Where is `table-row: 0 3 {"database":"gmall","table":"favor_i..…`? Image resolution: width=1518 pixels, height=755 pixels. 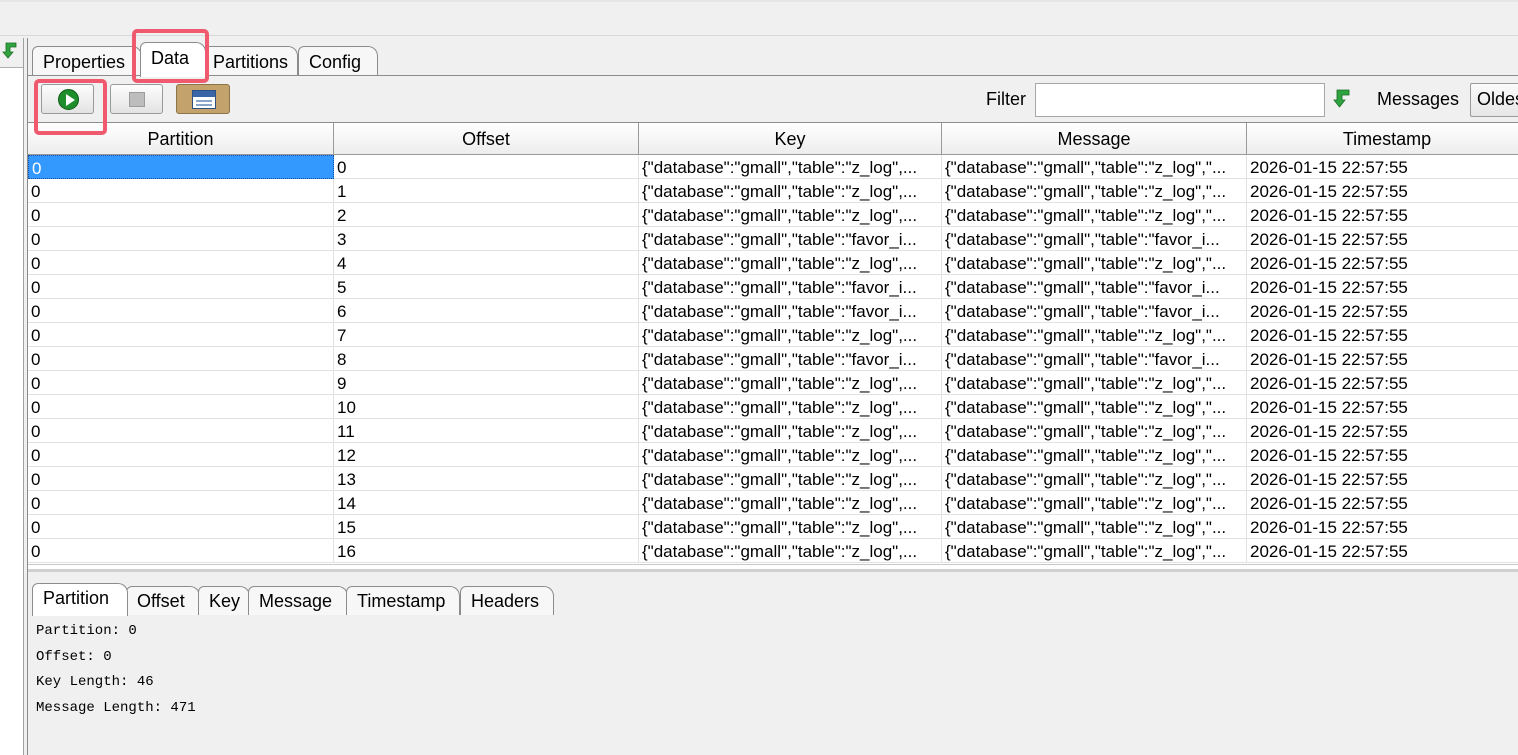
table-row: 0 3 {"database":"gmall","table":"favor_i..… is located at coordinates (773, 239).